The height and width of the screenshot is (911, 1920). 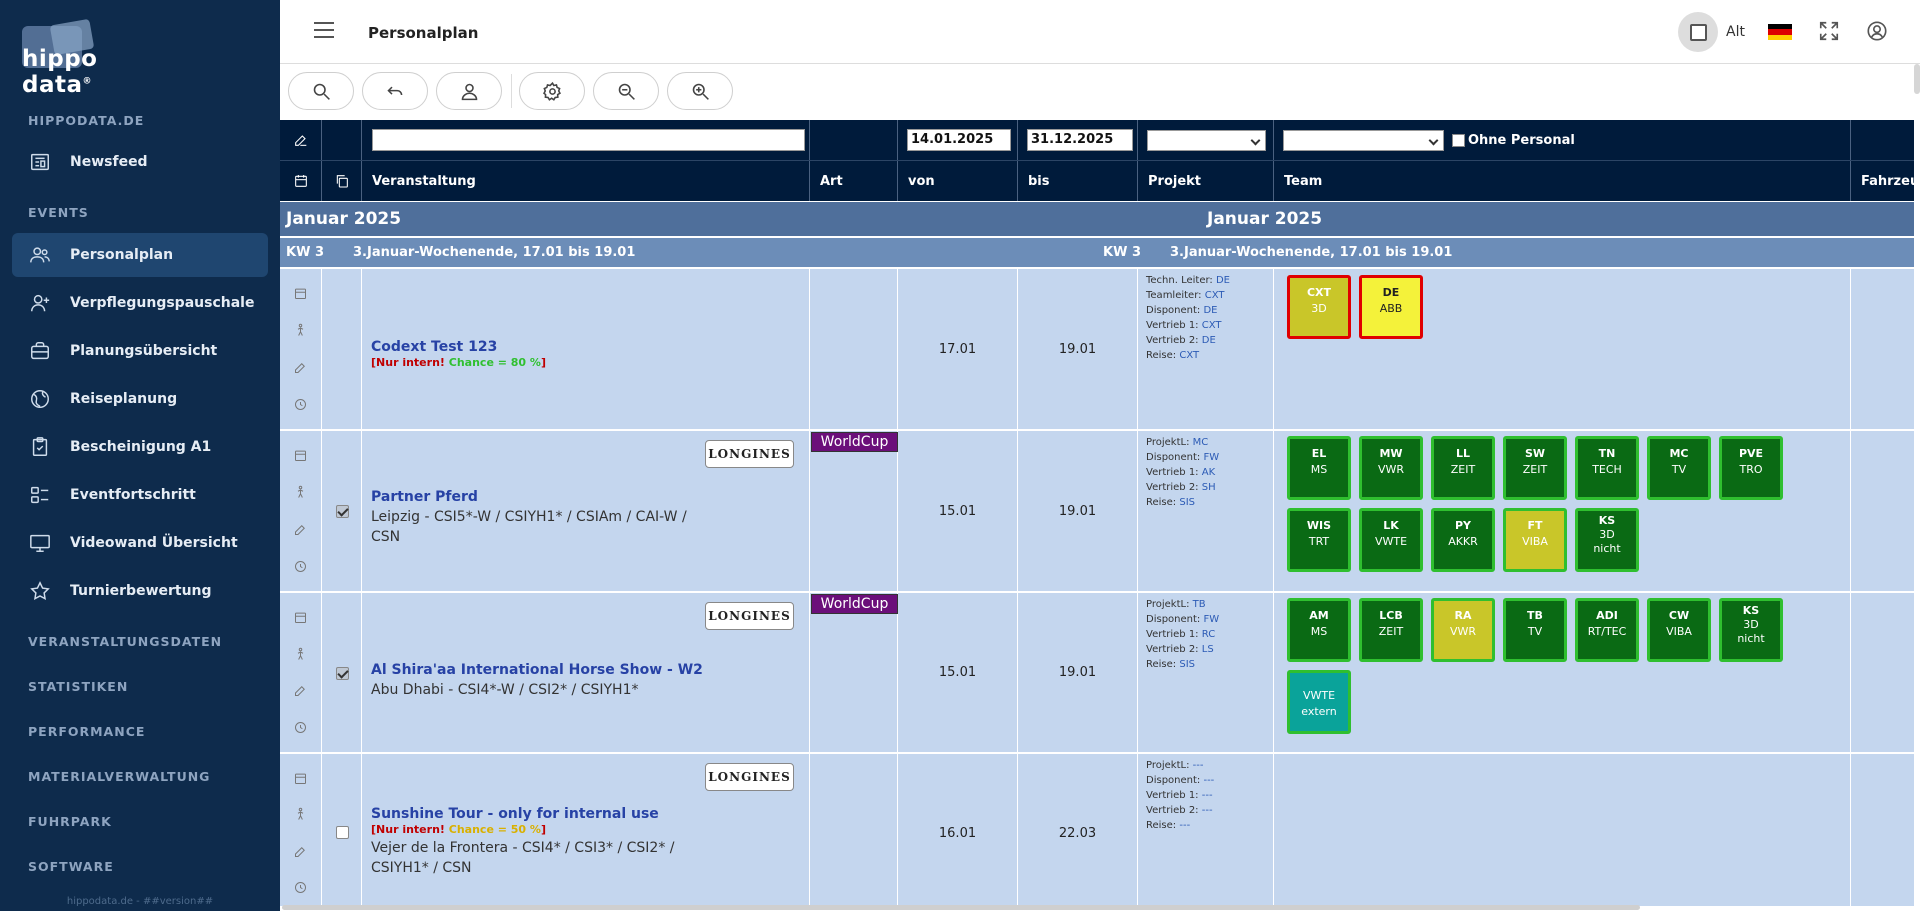 What do you see at coordinates (1535, 468) in the screenshot?
I see `team-tile: SW ZEIT` at bounding box center [1535, 468].